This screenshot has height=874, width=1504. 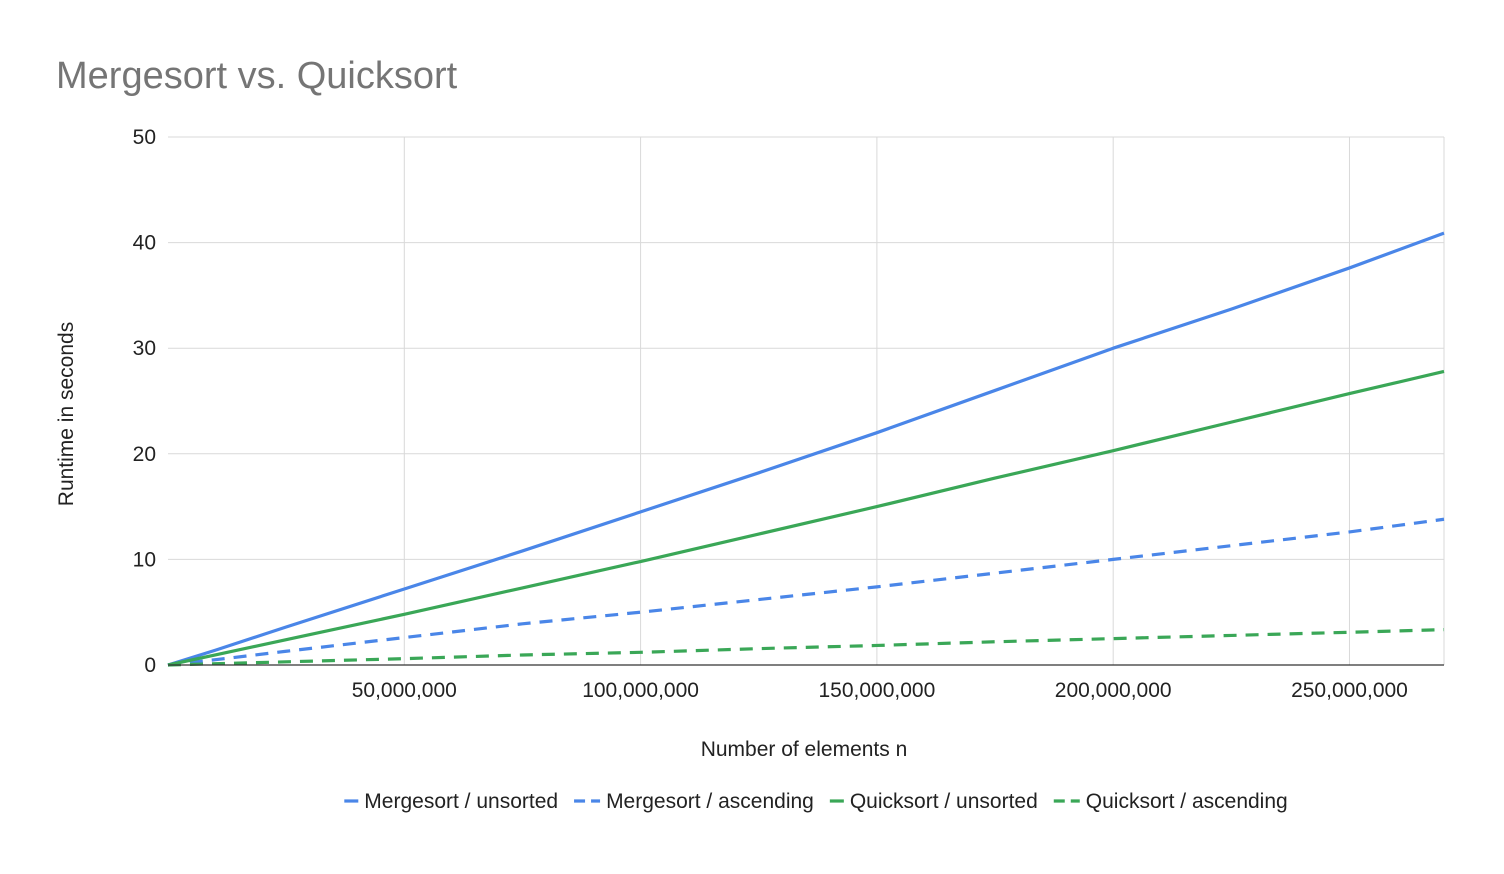 I want to click on x-tick-label: 50,000,000, so click(x=404, y=690).